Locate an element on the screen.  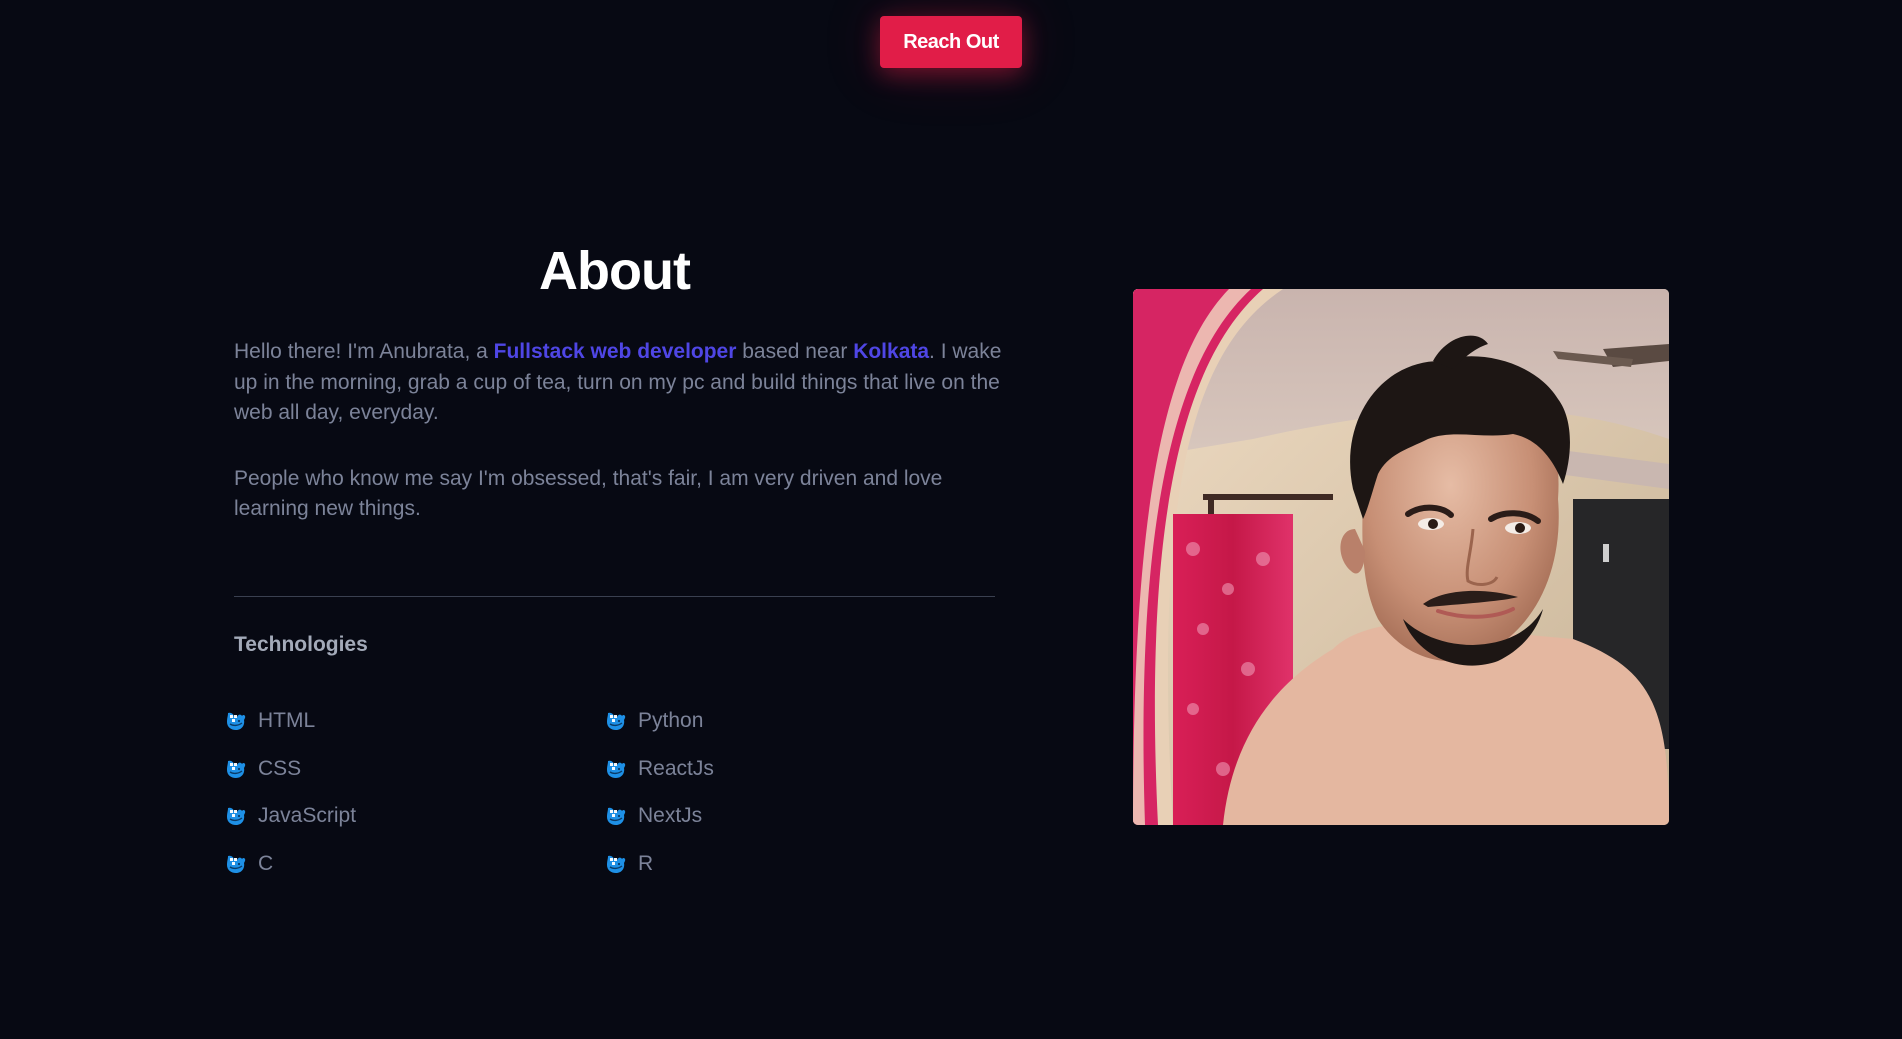
profile-photo is located at coordinates (1401, 557).